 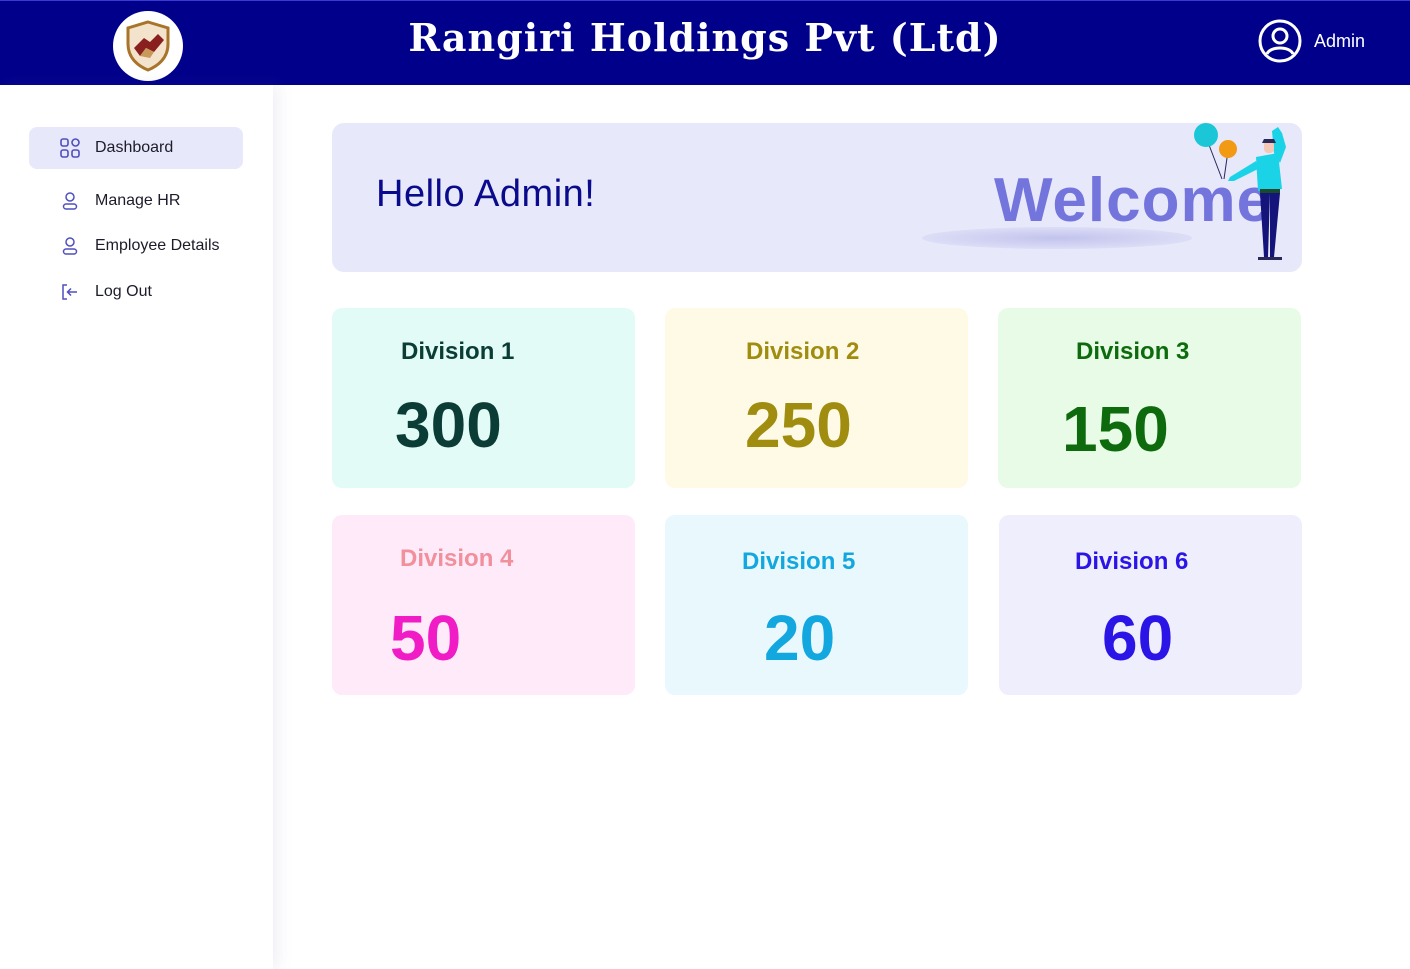 I want to click on division-card-6: Division 6 60, so click(x=1150, y=605).